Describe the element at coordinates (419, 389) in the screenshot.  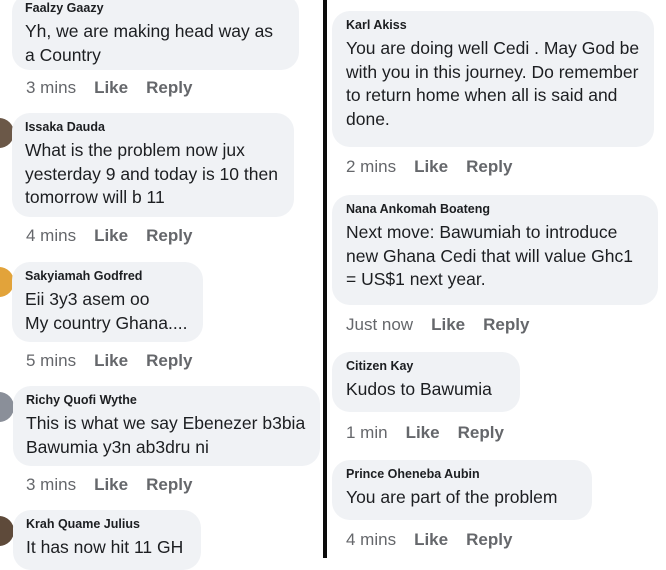
I see `comment-text: Kudos to Bawumia` at that location.